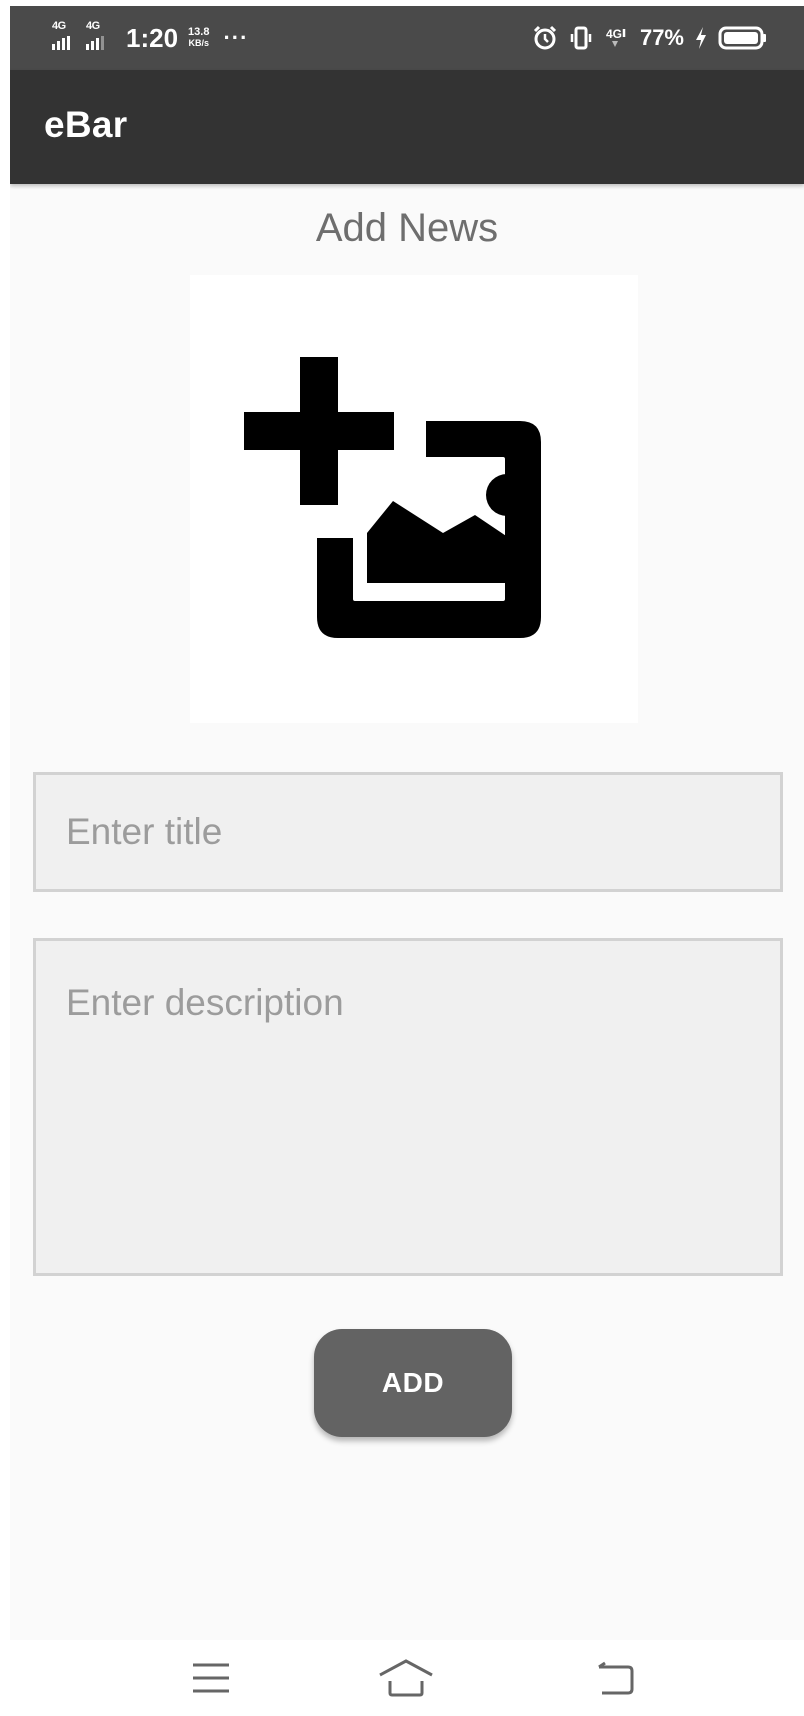 The image size is (804, 1716). What do you see at coordinates (407, 127) in the screenshot?
I see `app-bar: eBar` at bounding box center [407, 127].